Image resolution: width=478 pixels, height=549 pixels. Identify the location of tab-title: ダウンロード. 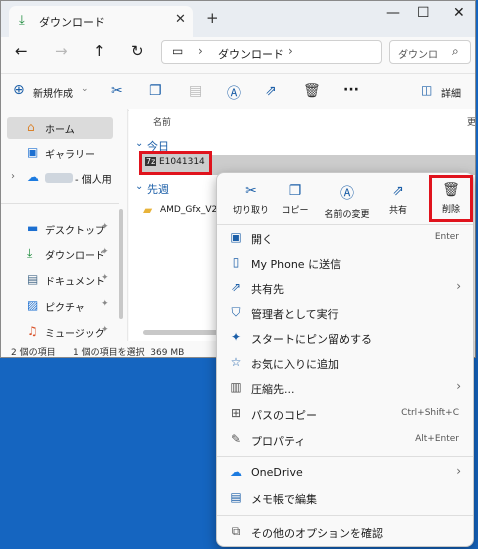
(72, 22).